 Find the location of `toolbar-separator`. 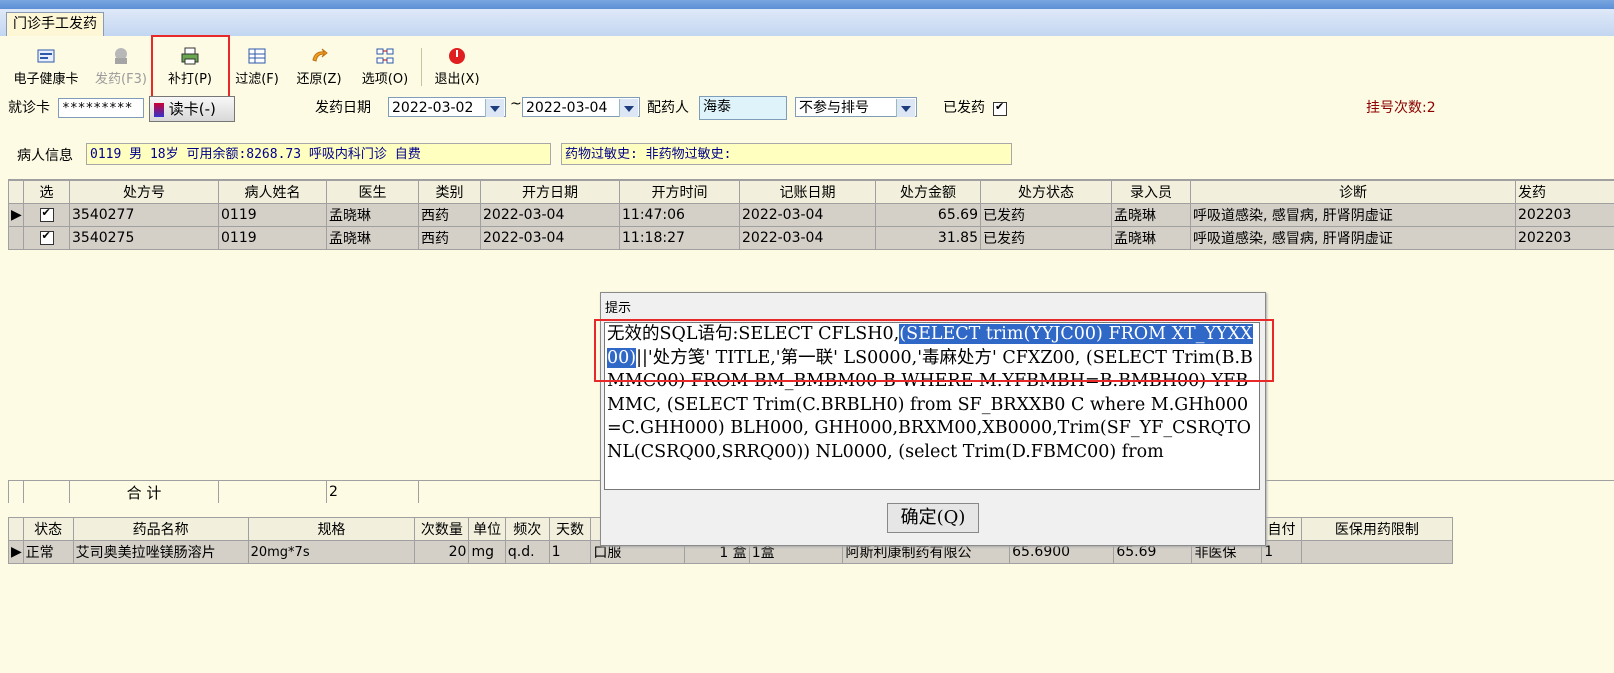

toolbar-separator is located at coordinates (421, 67).